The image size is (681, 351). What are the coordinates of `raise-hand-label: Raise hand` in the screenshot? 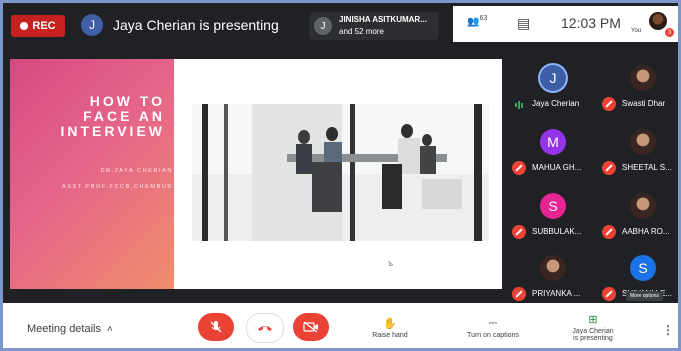 It's located at (390, 335).